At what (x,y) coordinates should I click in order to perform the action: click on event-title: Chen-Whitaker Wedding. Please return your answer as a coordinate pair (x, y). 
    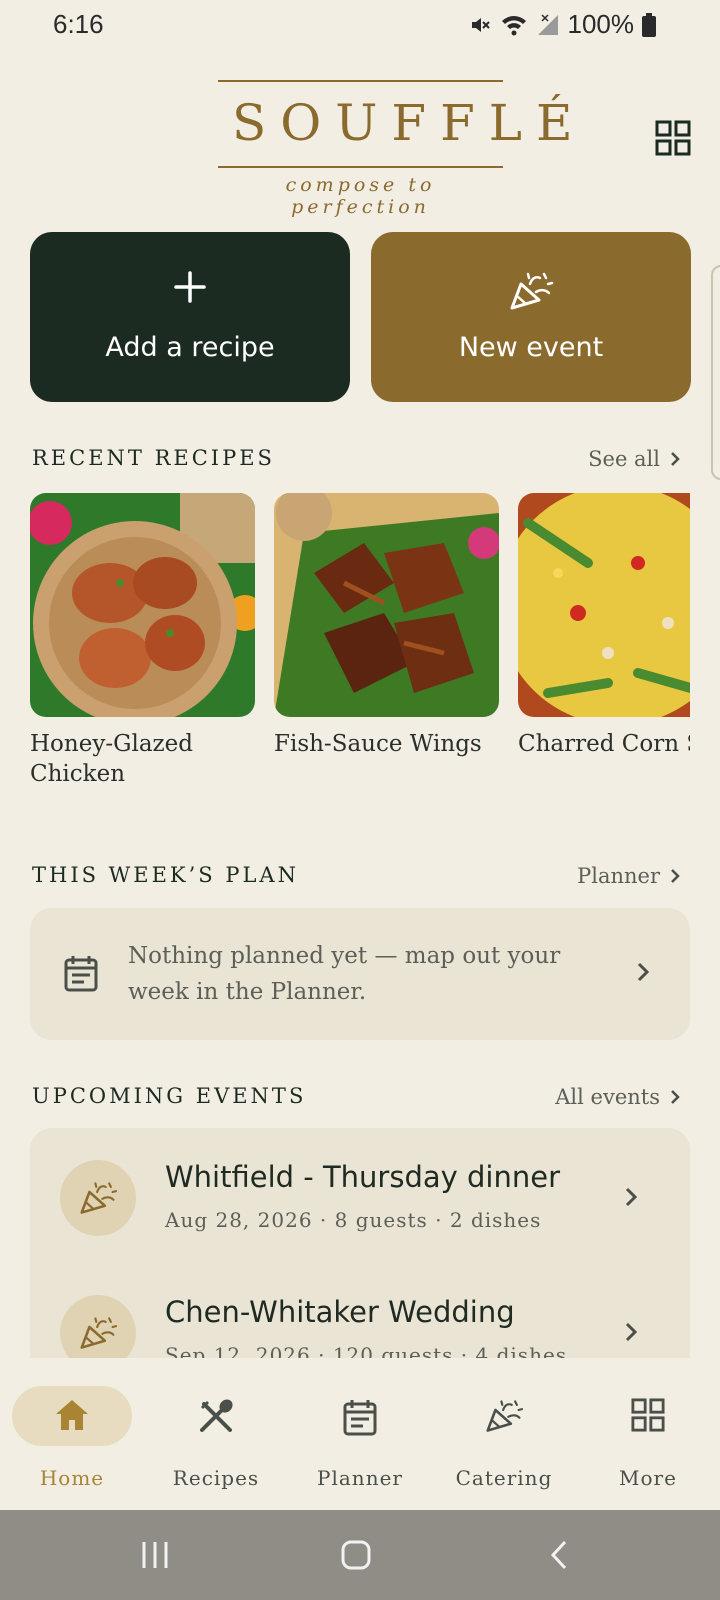
    Looking at the image, I should click on (340, 1312).